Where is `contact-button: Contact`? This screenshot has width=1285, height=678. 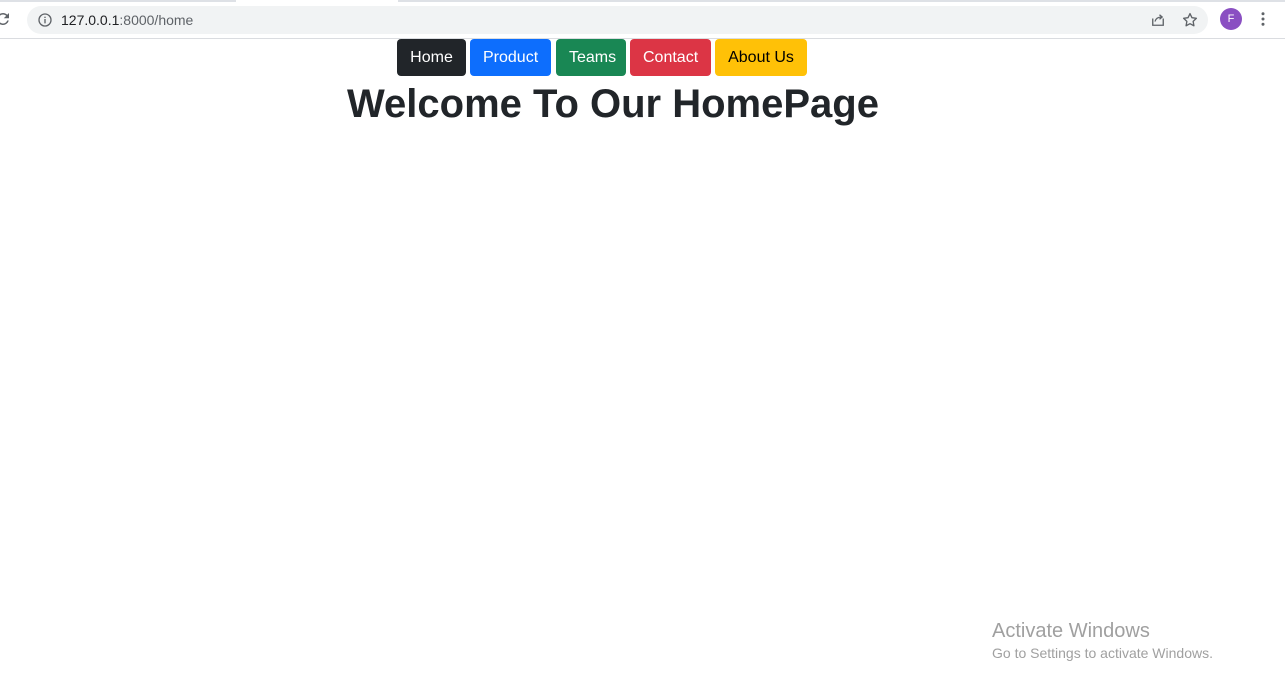
contact-button: Contact is located at coordinates (670, 57).